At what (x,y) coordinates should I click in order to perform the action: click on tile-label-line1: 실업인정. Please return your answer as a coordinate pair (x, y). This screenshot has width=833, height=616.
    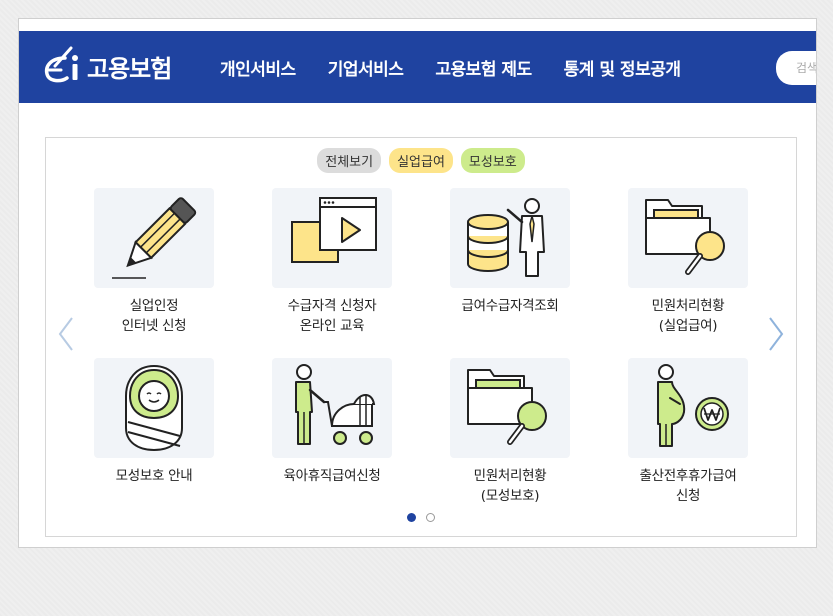
    Looking at the image, I should click on (154, 306).